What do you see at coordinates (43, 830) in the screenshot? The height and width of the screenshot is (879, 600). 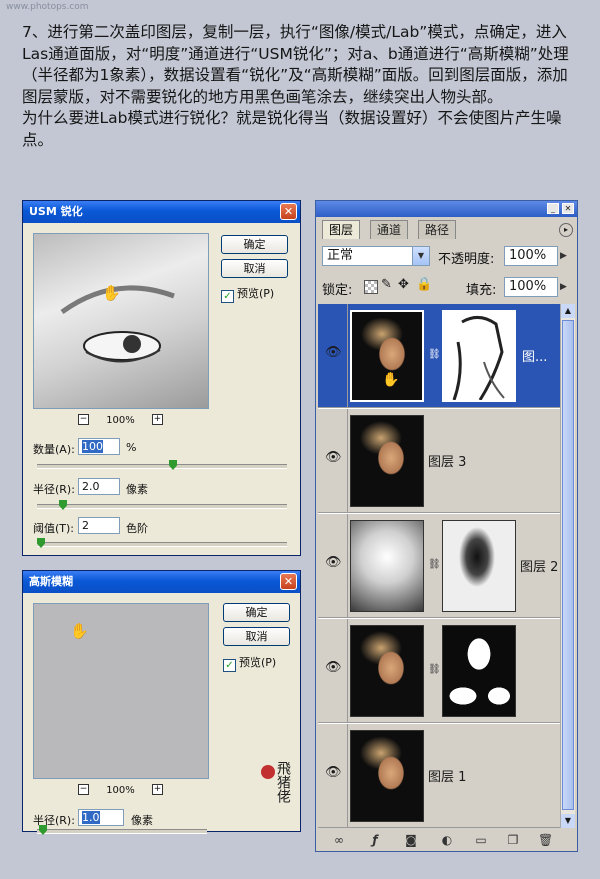 I see `gauss-radius-slider-thumb` at bounding box center [43, 830].